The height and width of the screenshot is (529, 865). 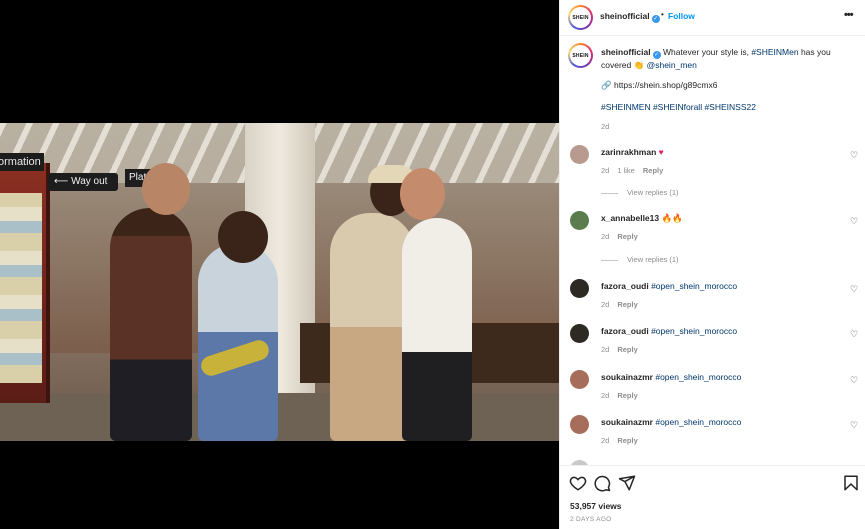 What do you see at coordinates (636, 170) in the screenshot?
I see `comment-meta: 2d 1 like Reply` at bounding box center [636, 170].